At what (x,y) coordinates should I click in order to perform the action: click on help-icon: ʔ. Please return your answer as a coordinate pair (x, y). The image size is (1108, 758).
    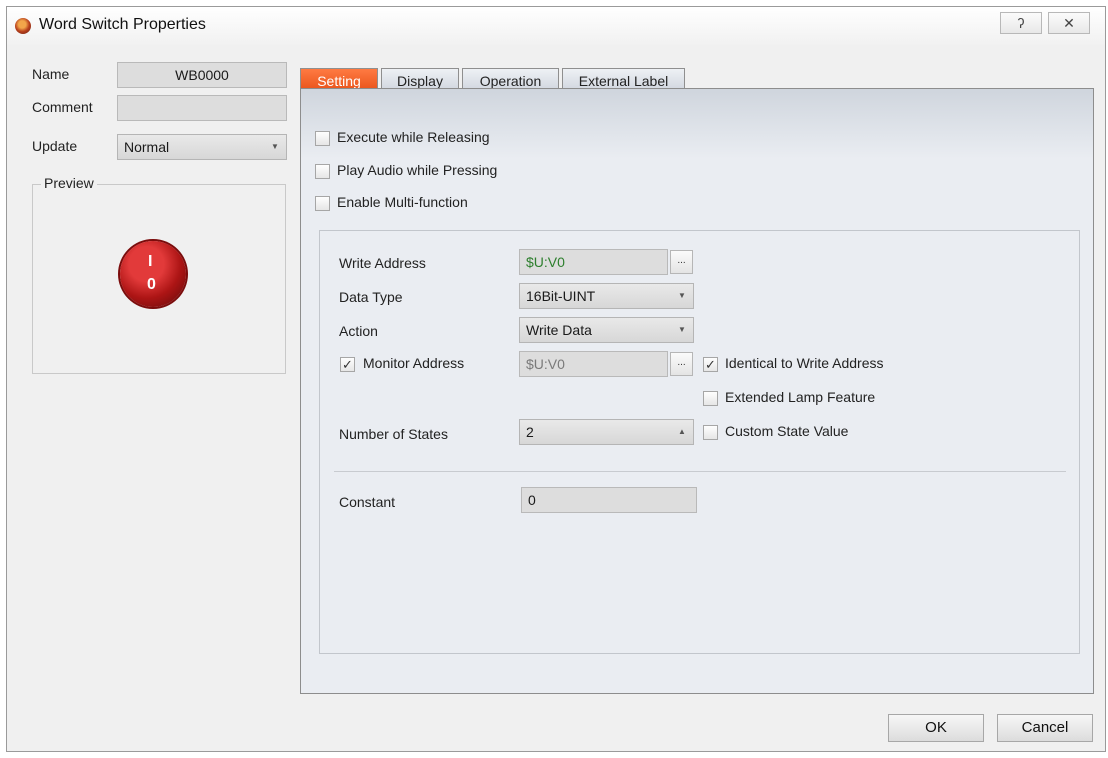
    Looking at the image, I should click on (1021, 23).